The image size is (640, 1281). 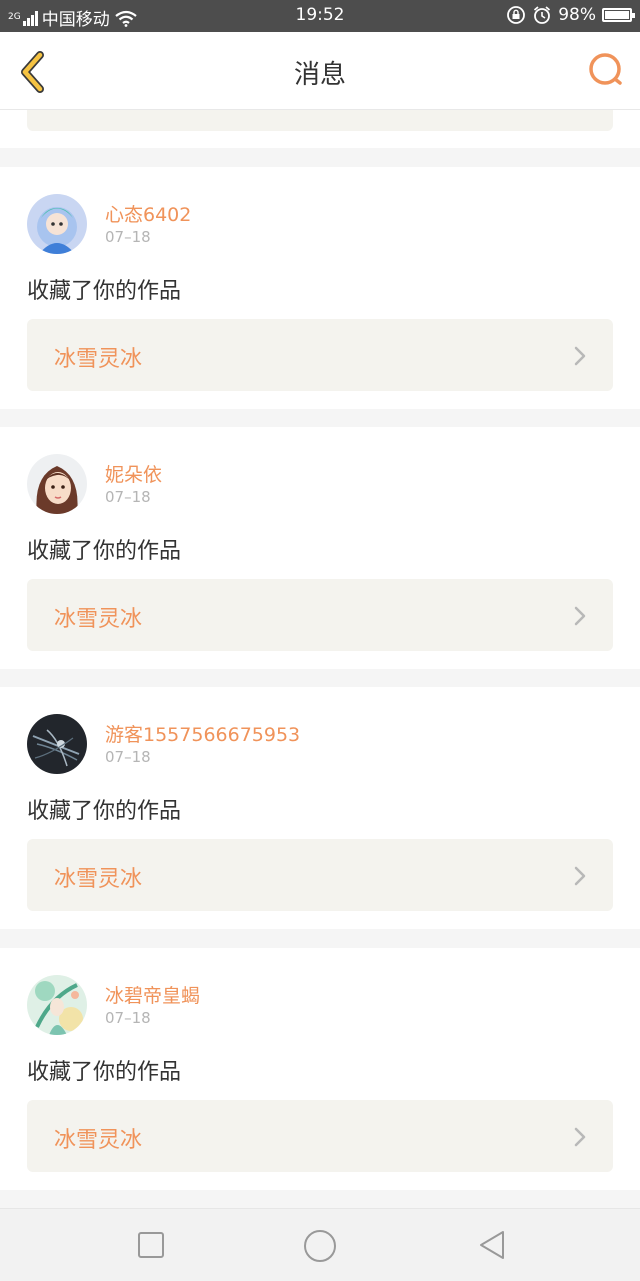 I want to click on search-button, so click(x=606, y=70).